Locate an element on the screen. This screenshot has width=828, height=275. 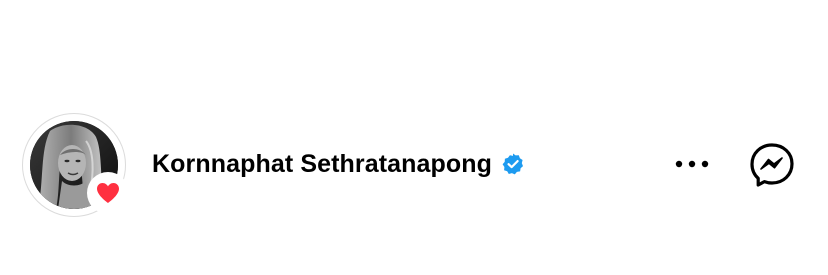
more-options-icon is located at coordinates (692, 164).